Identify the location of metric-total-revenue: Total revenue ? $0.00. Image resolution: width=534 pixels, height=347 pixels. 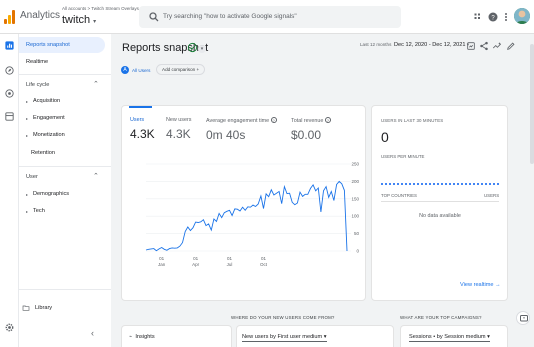
(311, 129).